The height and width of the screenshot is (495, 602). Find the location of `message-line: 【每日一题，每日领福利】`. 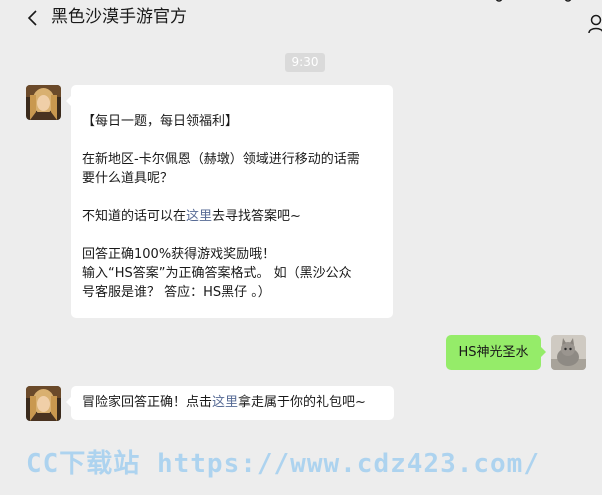

message-line: 【每日一题，每日领福利】 is located at coordinates (160, 121).